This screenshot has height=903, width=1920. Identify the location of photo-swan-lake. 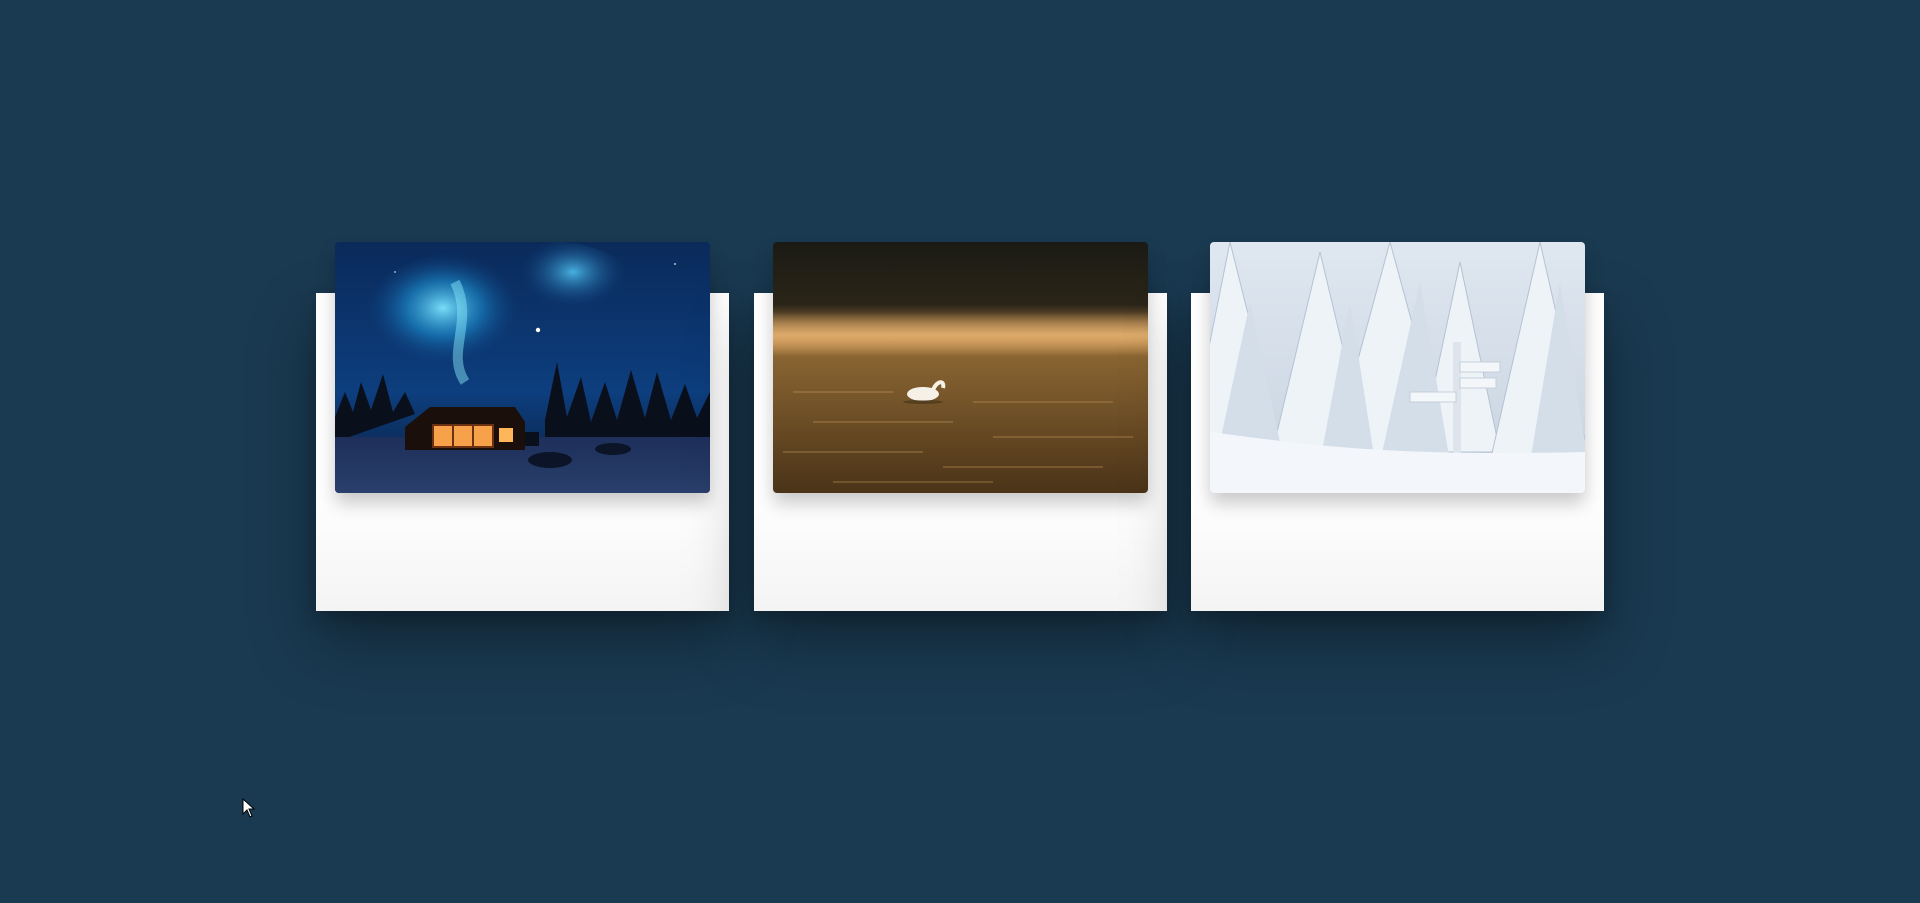
(960, 367).